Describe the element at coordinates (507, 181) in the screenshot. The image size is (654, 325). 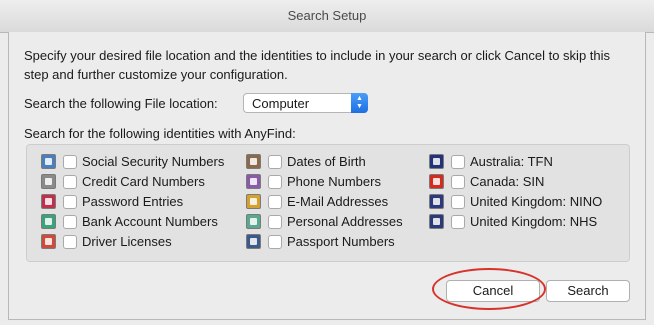
I see `option-label: Canada: SIN` at that location.